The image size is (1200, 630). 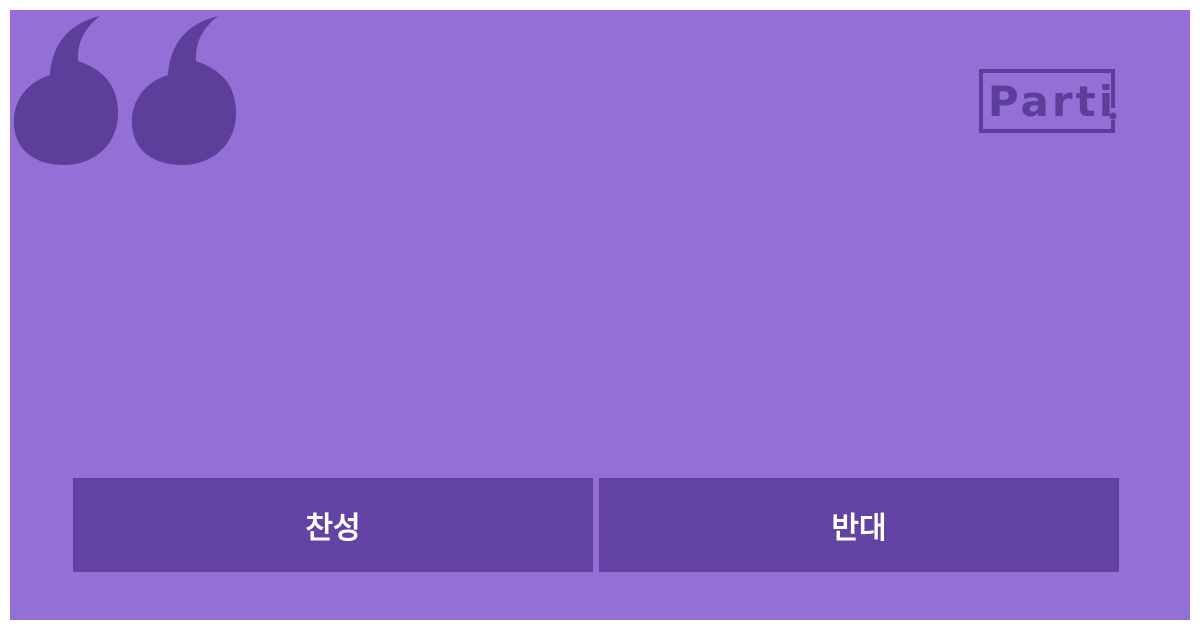 What do you see at coordinates (1052, 101) in the screenshot?
I see `logo-text: Parti` at bounding box center [1052, 101].